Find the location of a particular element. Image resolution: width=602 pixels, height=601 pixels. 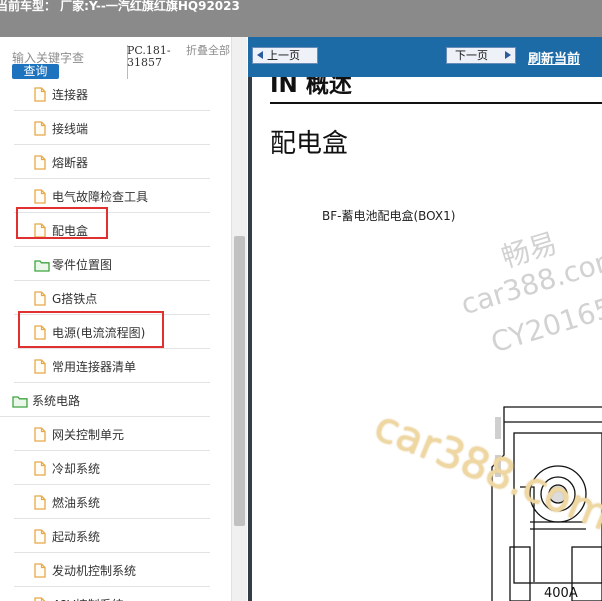

tree-item: 接线端 is located at coordinates (112, 128).